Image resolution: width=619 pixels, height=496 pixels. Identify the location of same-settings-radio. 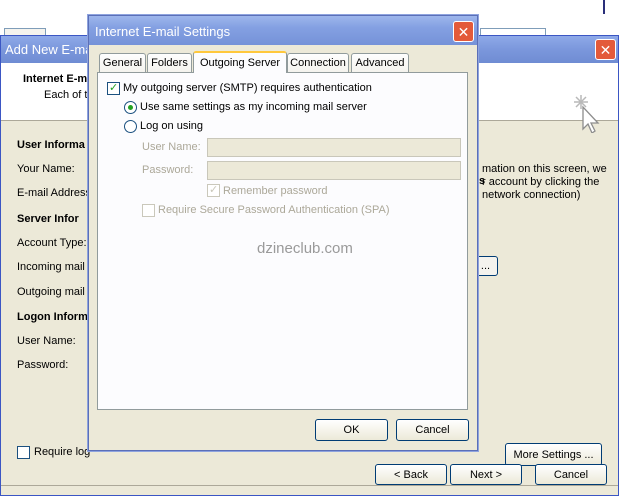
(130, 107).